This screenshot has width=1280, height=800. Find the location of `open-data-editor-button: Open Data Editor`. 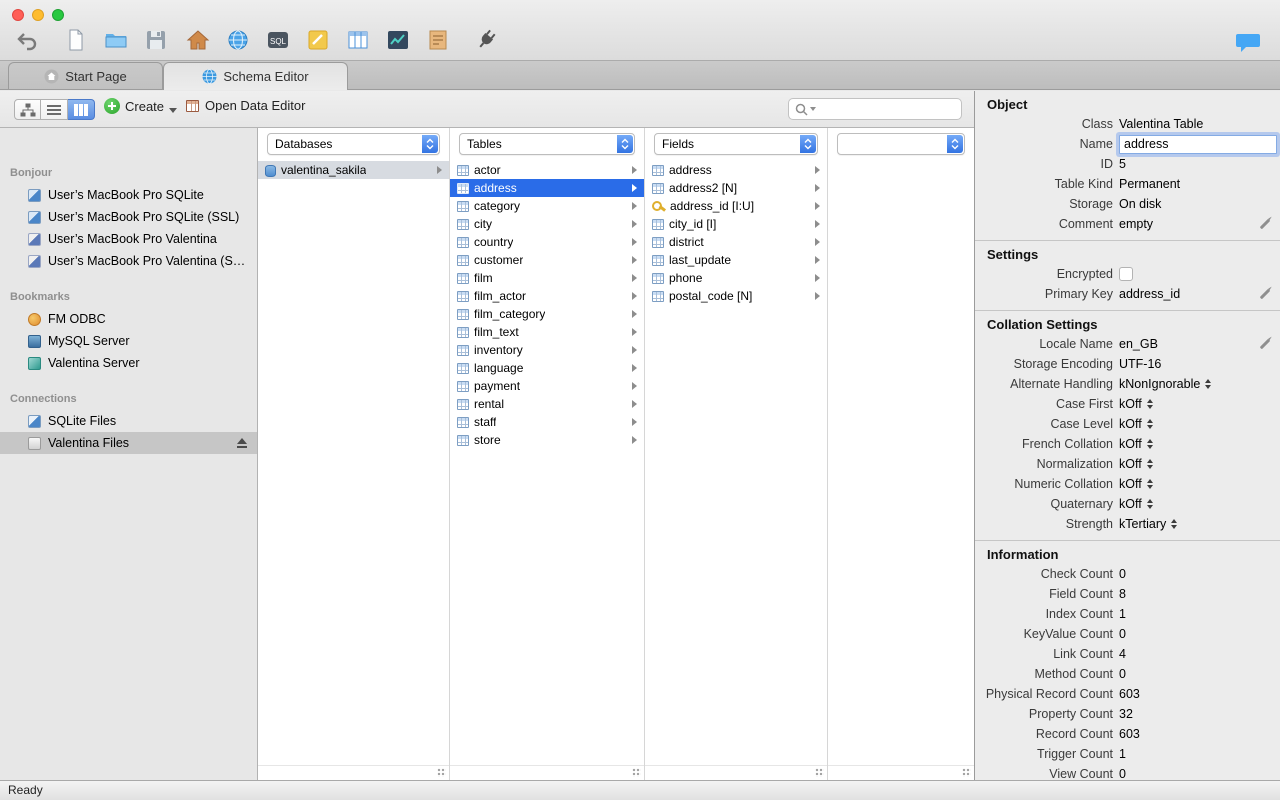

open-data-editor-button: Open Data Editor is located at coordinates (245, 105).